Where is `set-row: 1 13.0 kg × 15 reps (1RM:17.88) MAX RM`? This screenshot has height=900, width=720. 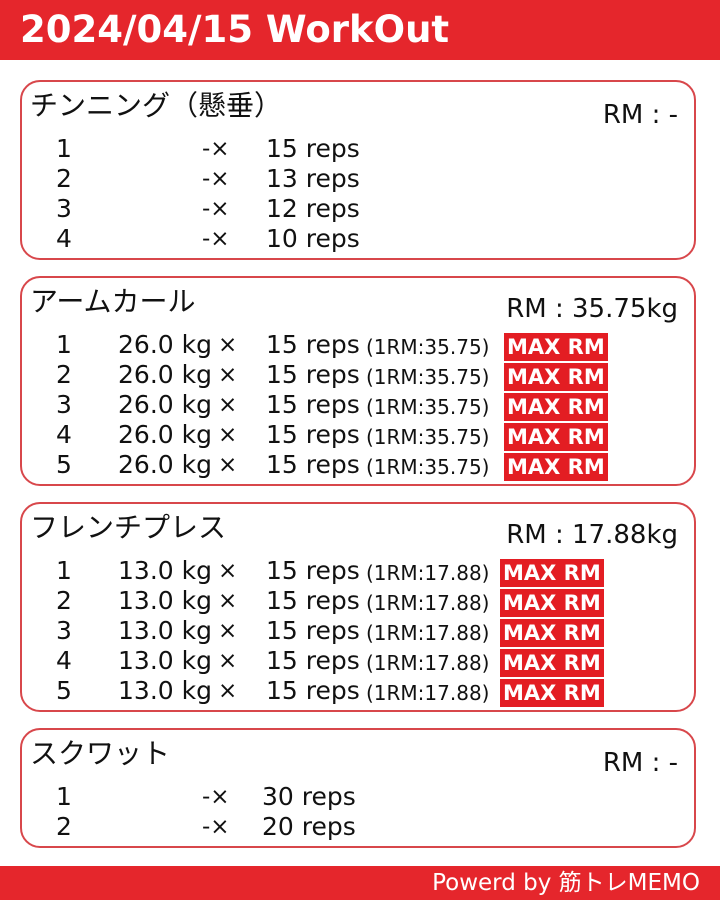
set-row: 1 13.0 kg × 15 reps (1RM:17.88) MAX RM is located at coordinates (358, 571).